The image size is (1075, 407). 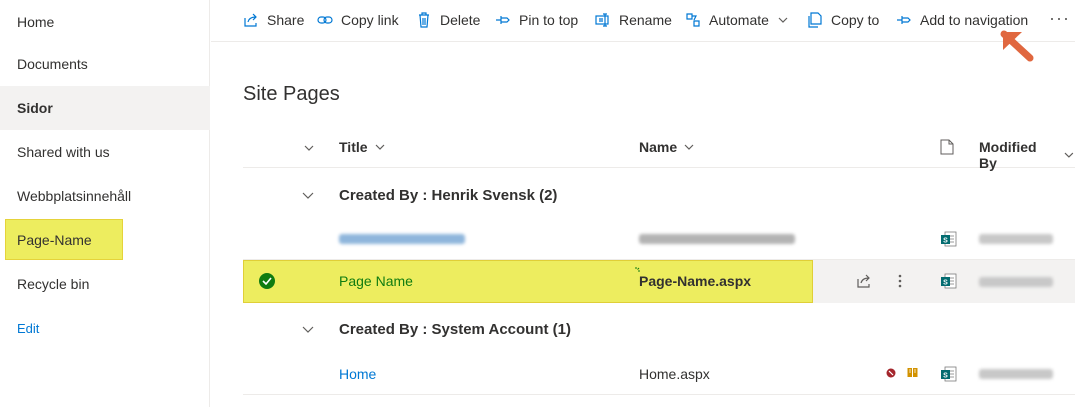 What do you see at coordinates (52, 64) in the screenshot?
I see `nav-item-label: Documents` at bounding box center [52, 64].